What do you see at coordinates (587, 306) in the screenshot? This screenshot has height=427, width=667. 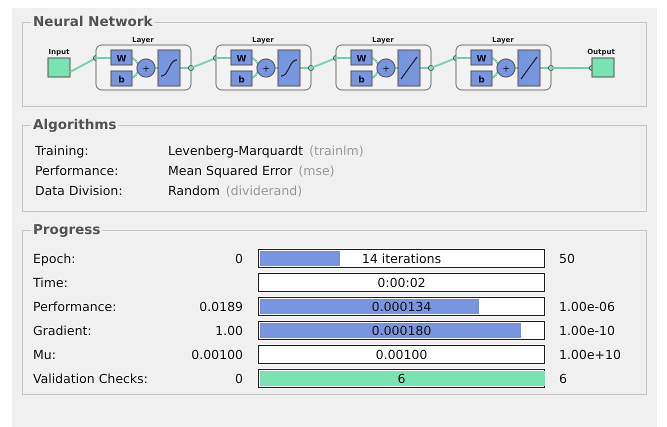 I see `target-value: 1.00e-06` at bounding box center [587, 306].